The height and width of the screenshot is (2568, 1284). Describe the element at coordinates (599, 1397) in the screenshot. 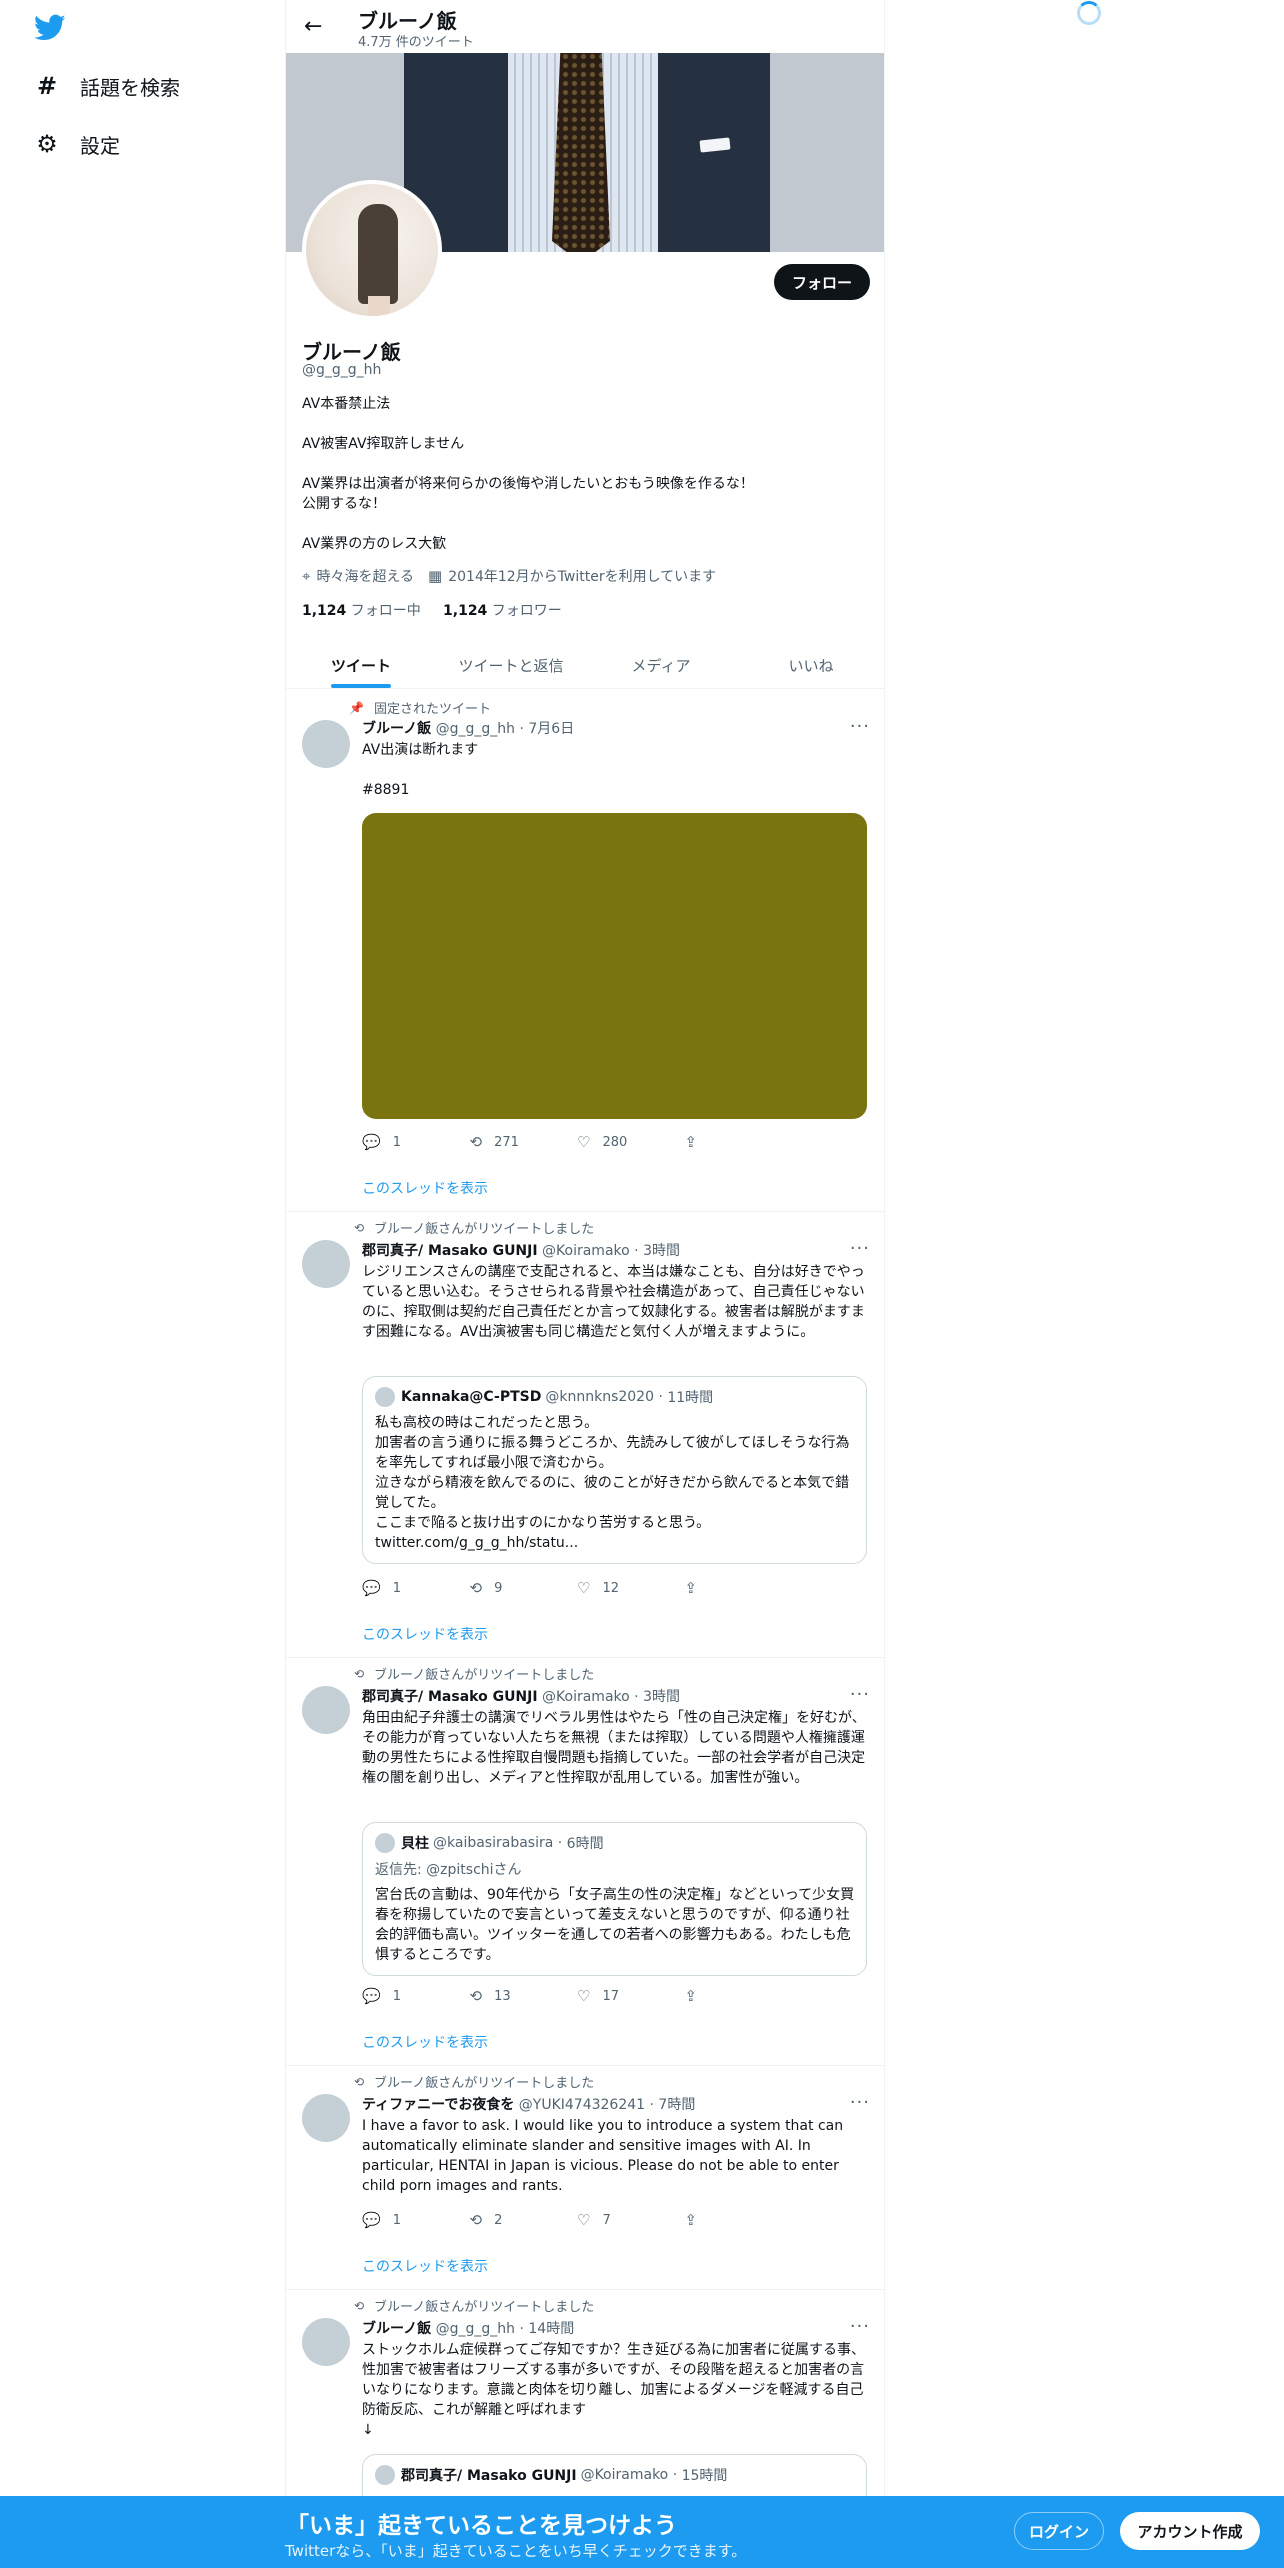

I see `quote-handle: @knnnkns2020` at that location.